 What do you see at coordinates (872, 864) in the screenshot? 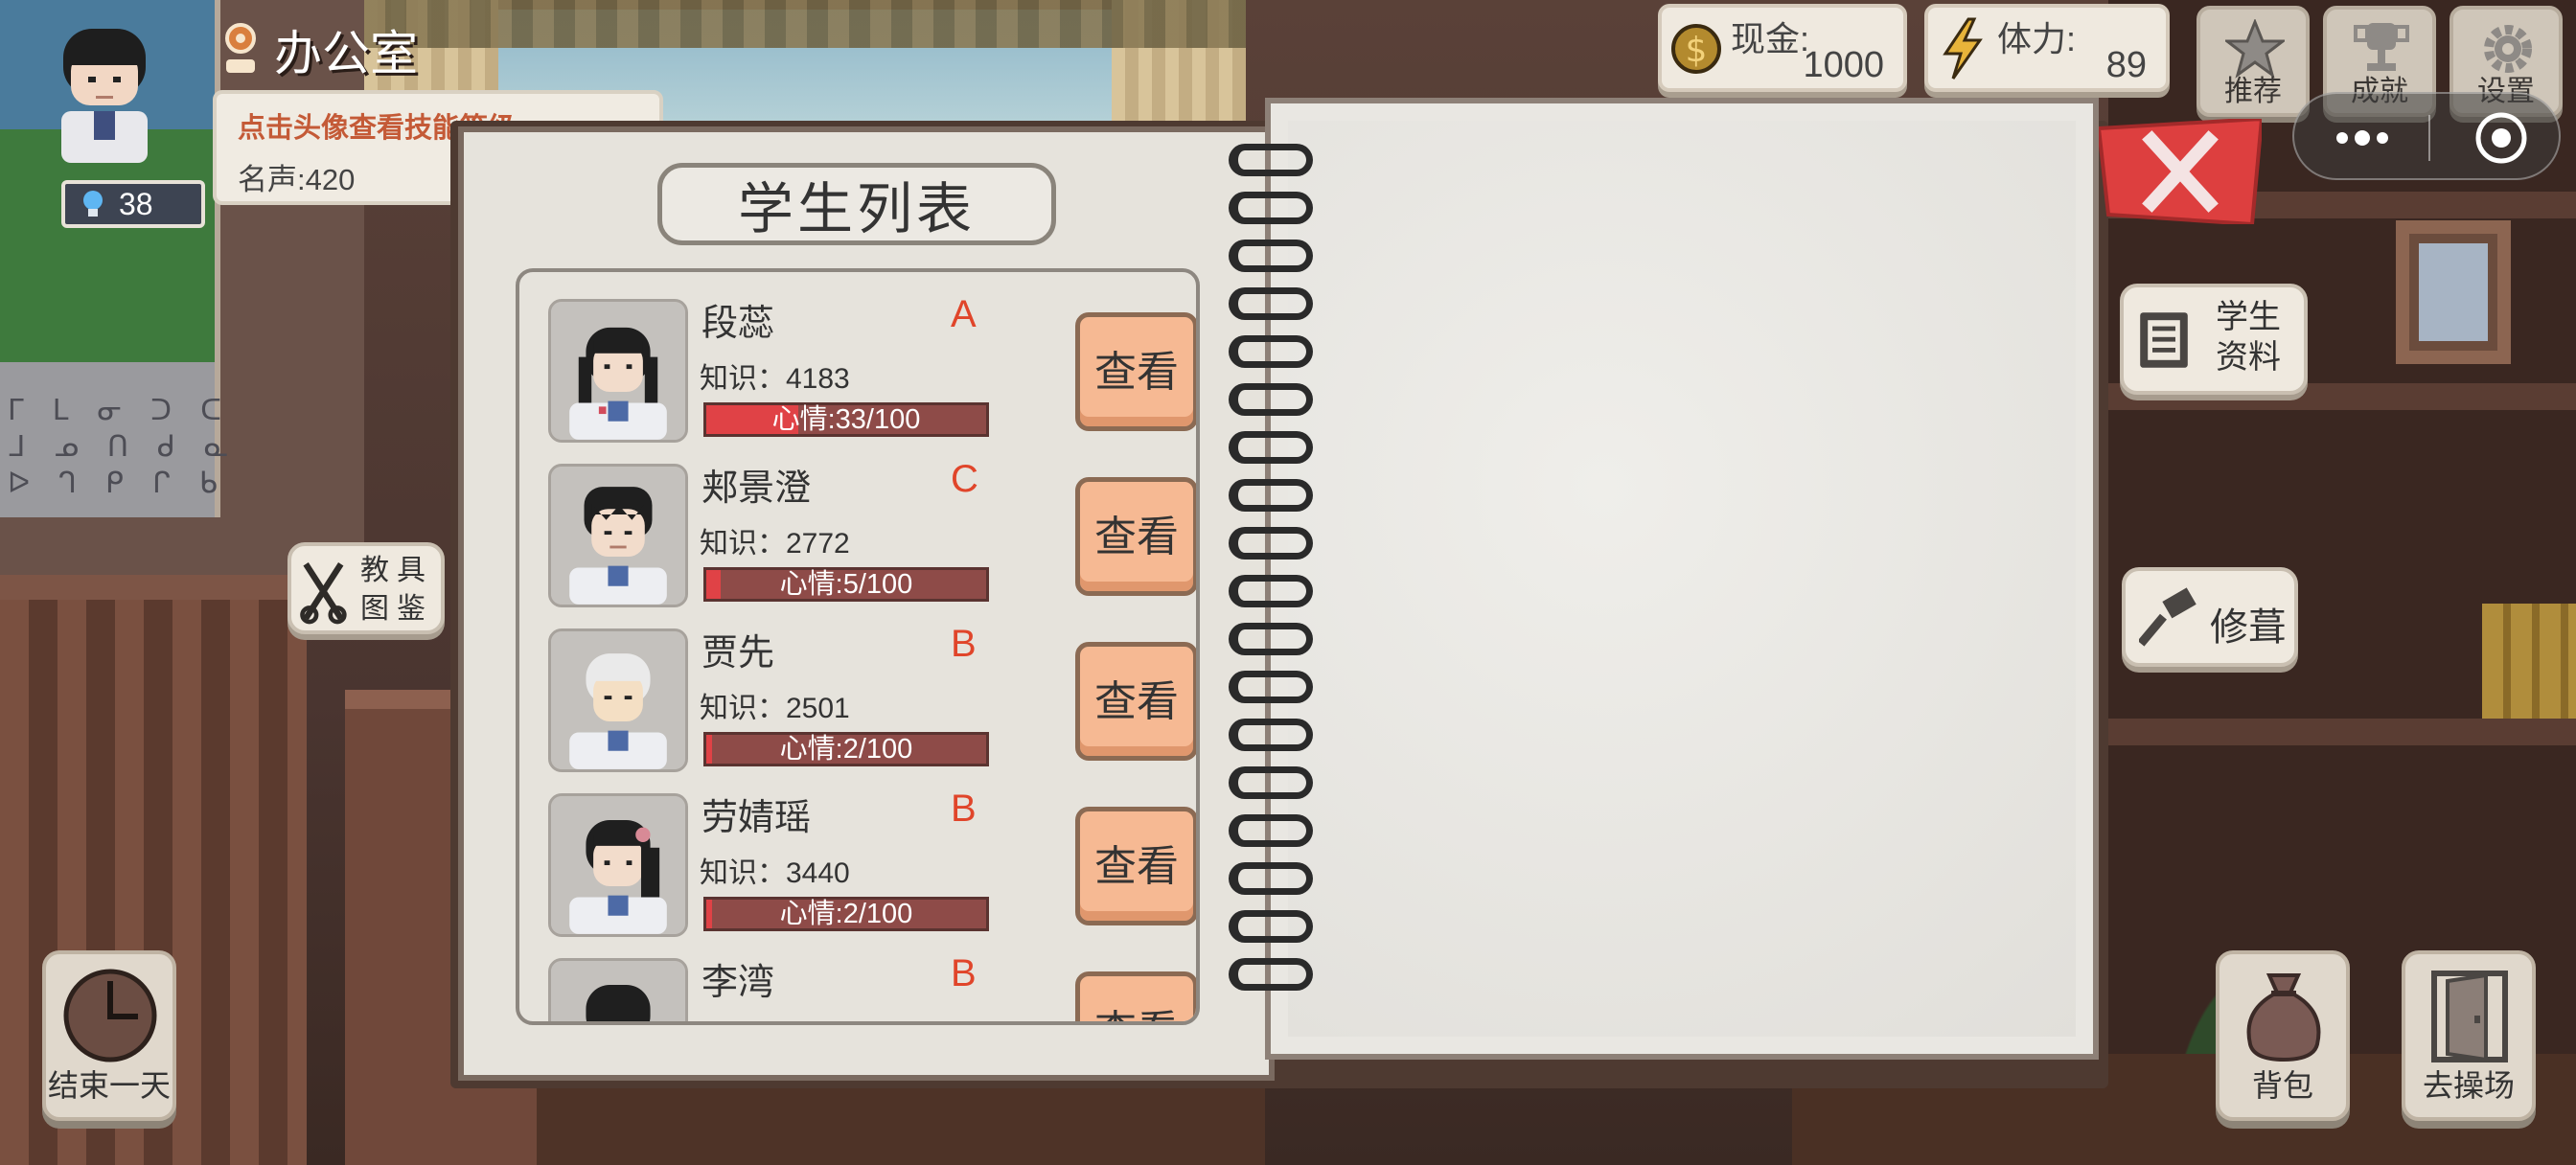
I see `student-row: 劳婧瑶 B 知识：3440 心情:2/100 查看` at bounding box center [872, 864].